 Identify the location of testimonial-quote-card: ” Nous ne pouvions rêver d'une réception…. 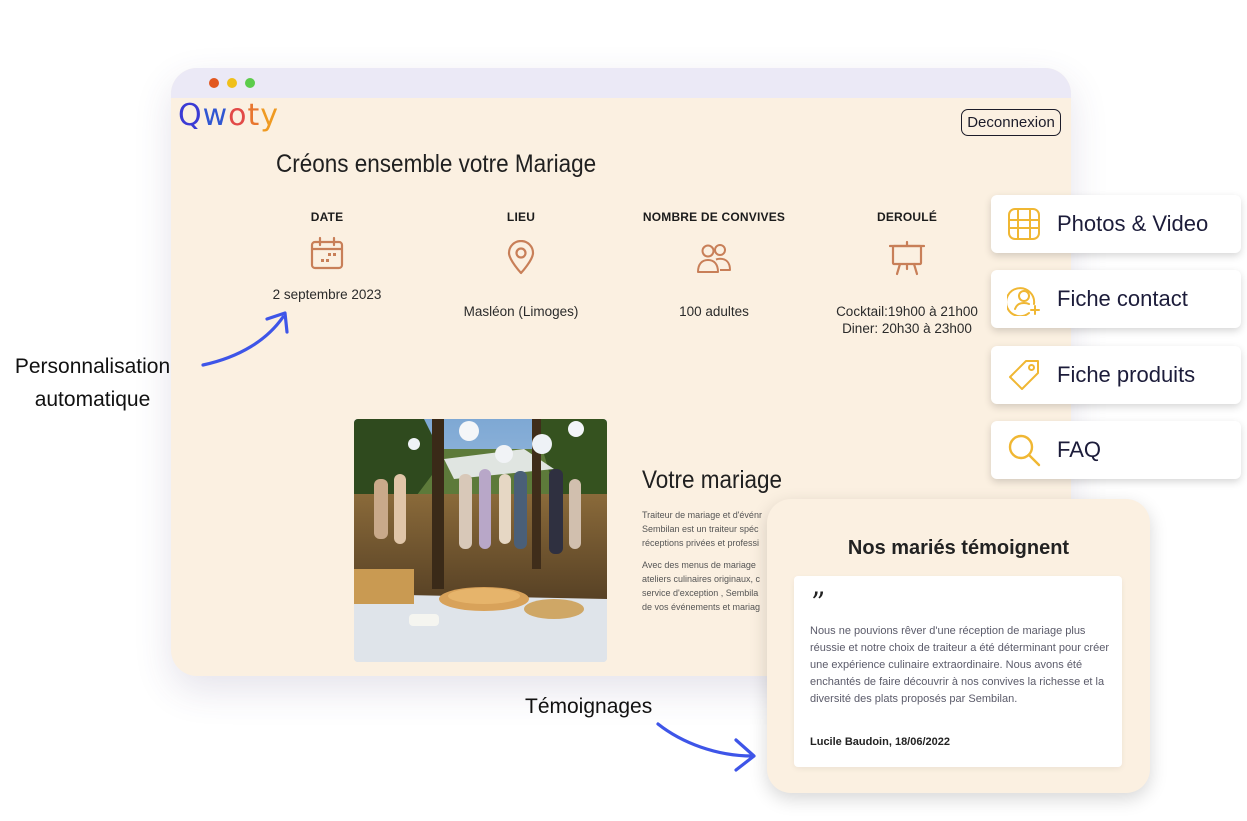
(958, 671).